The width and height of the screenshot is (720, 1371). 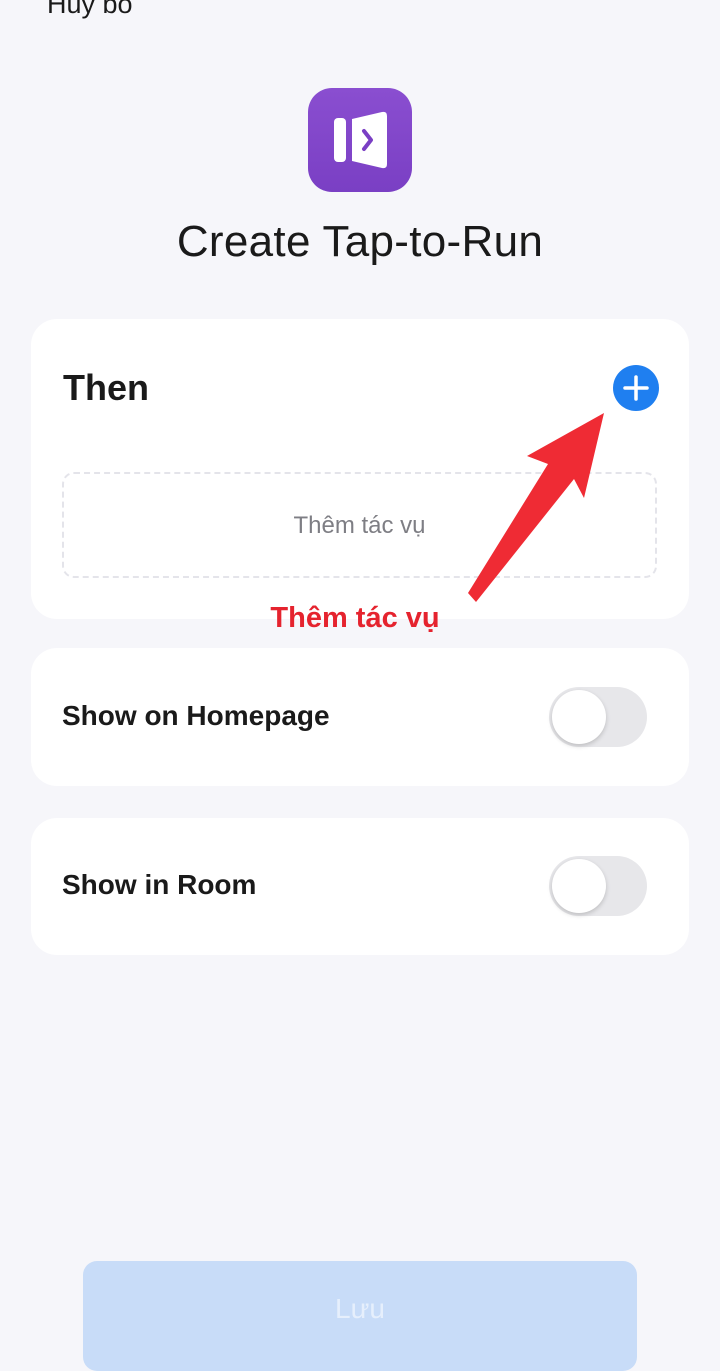 I want to click on then-label: Then, so click(x=106, y=387).